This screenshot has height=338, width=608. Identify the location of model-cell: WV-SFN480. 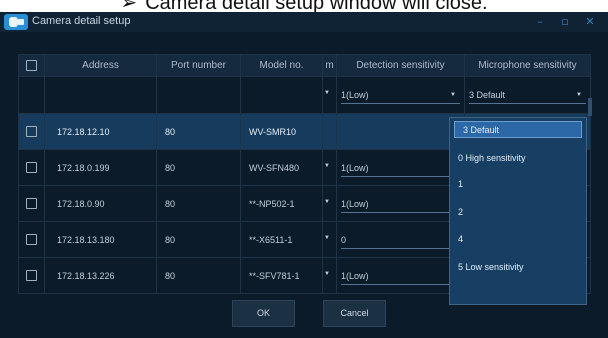
(281, 167).